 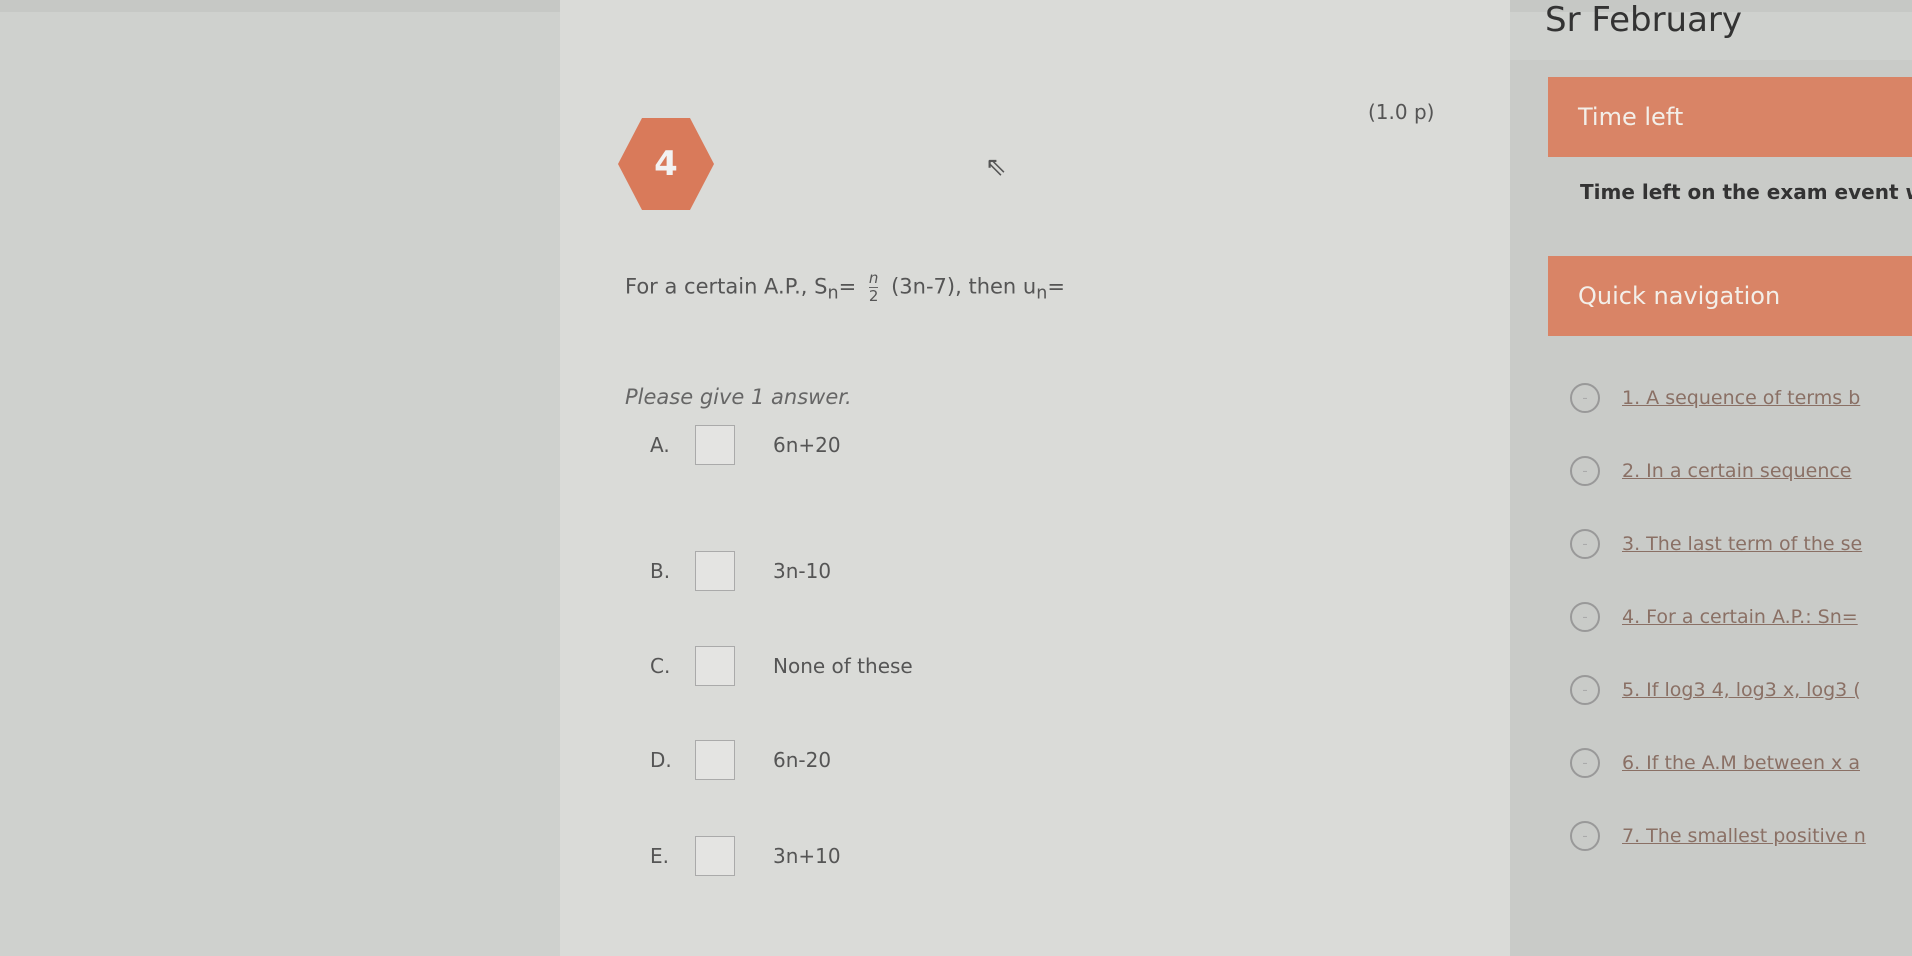 I want to click on option-a: A. 6n+20, so click(x=745, y=445).